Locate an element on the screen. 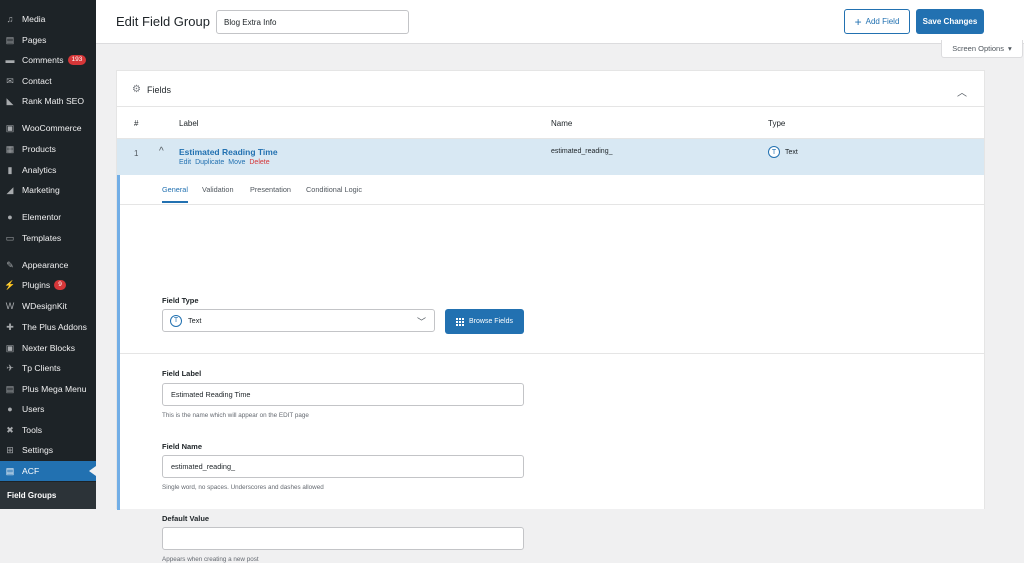 The image size is (1024, 563). sidebar-item-label: Products is located at coordinates (39, 149).